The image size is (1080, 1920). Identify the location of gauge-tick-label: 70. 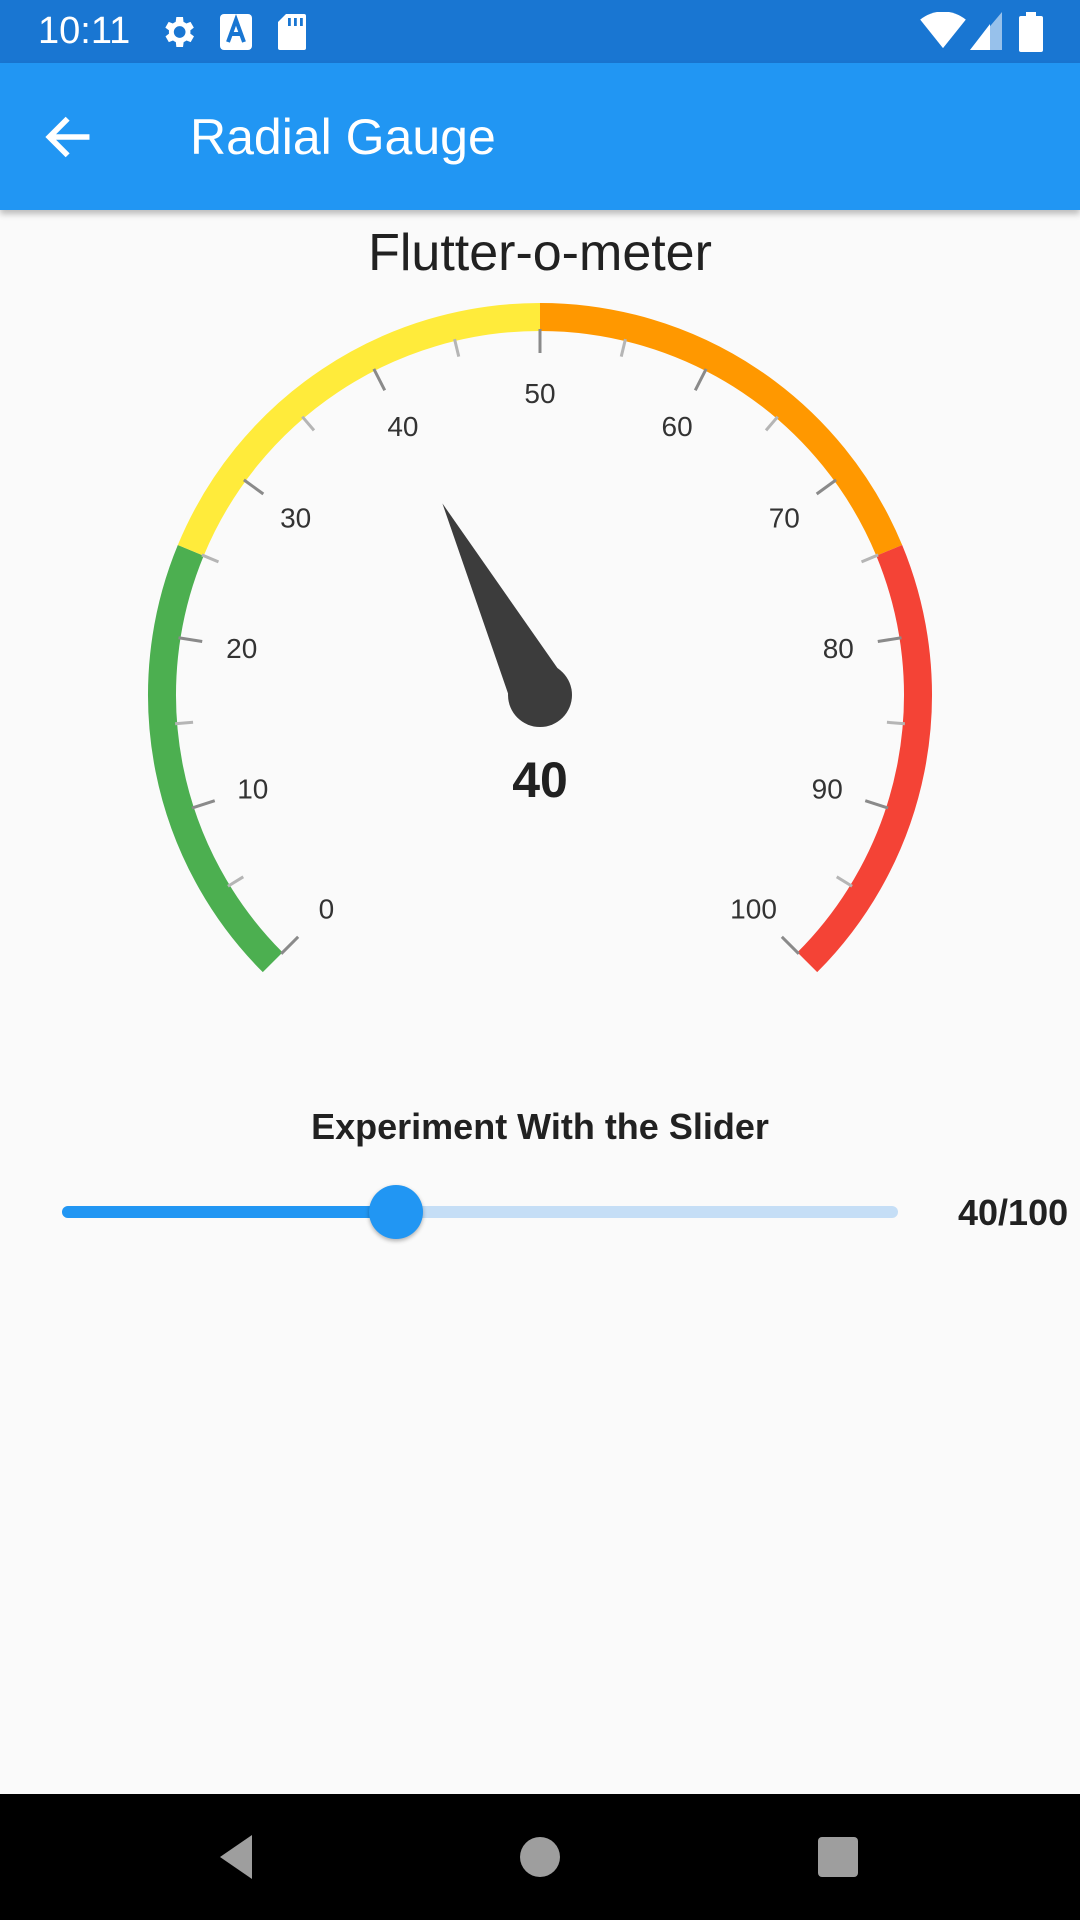
(784, 517).